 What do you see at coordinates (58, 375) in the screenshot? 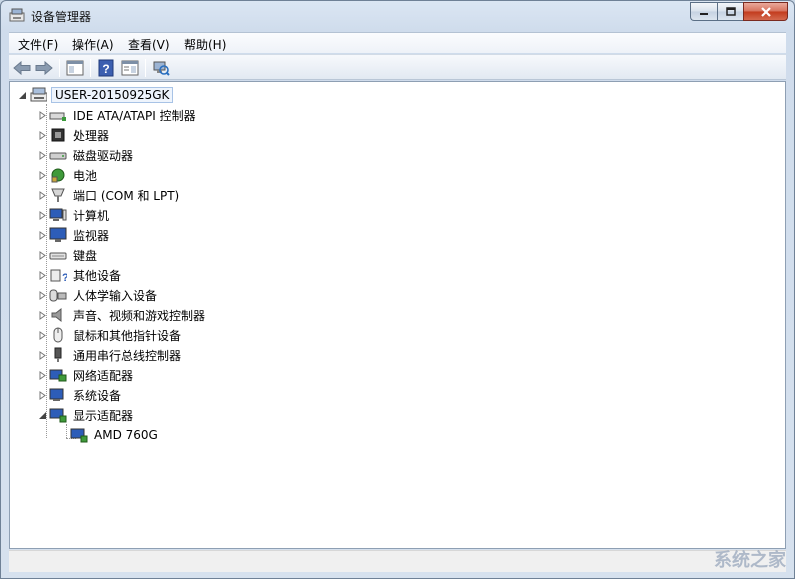
I see `network-adapter-icon` at bounding box center [58, 375].